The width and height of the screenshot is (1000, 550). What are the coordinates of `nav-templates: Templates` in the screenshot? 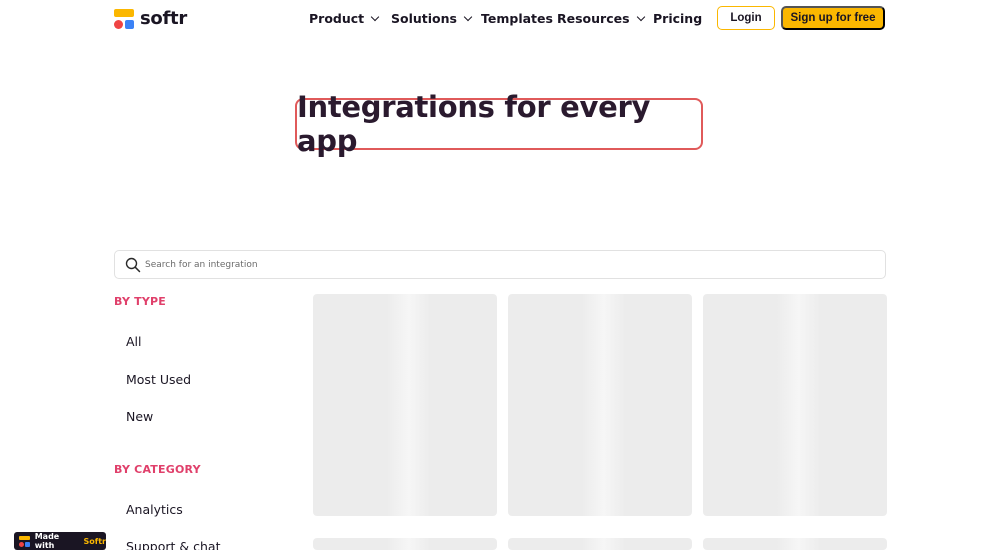 It's located at (517, 18).